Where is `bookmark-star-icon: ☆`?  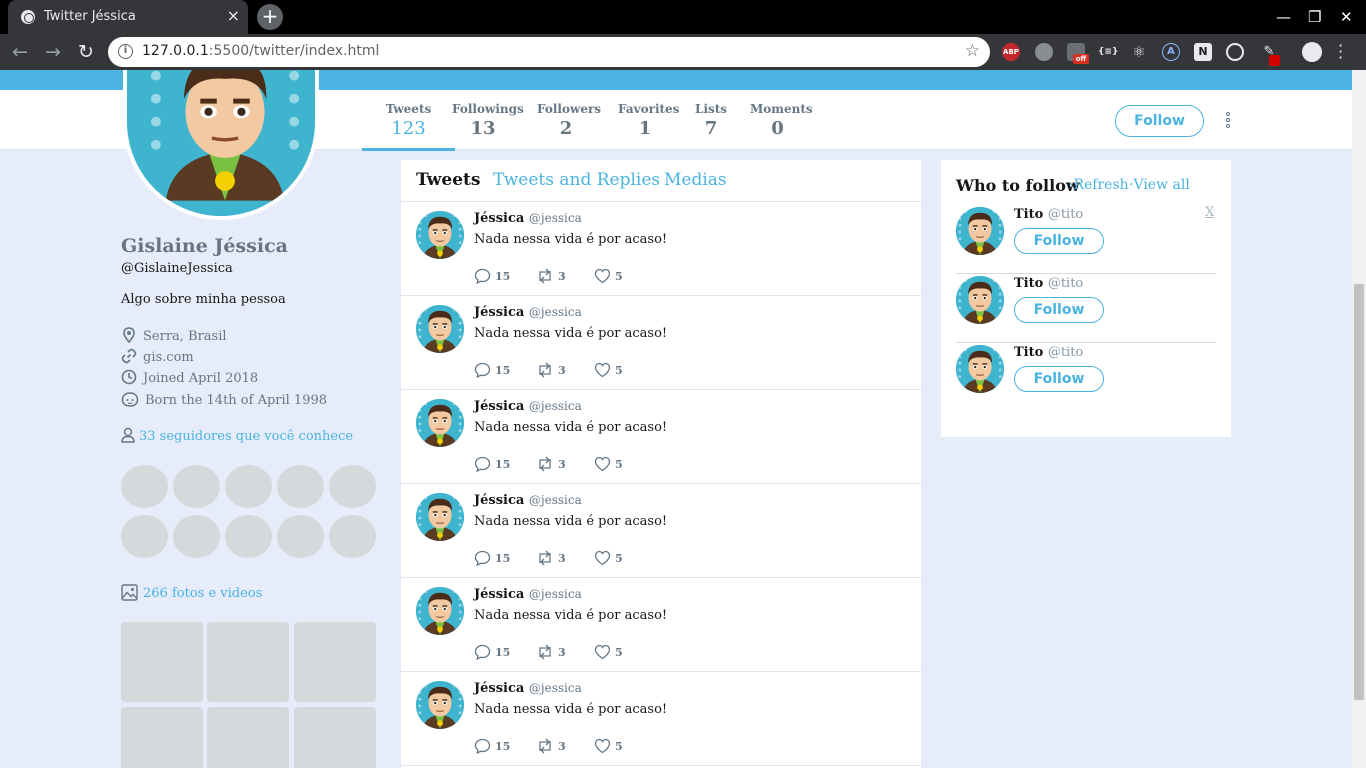 bookmark-star-icon: ☆ is located at coordinates (972, 51).